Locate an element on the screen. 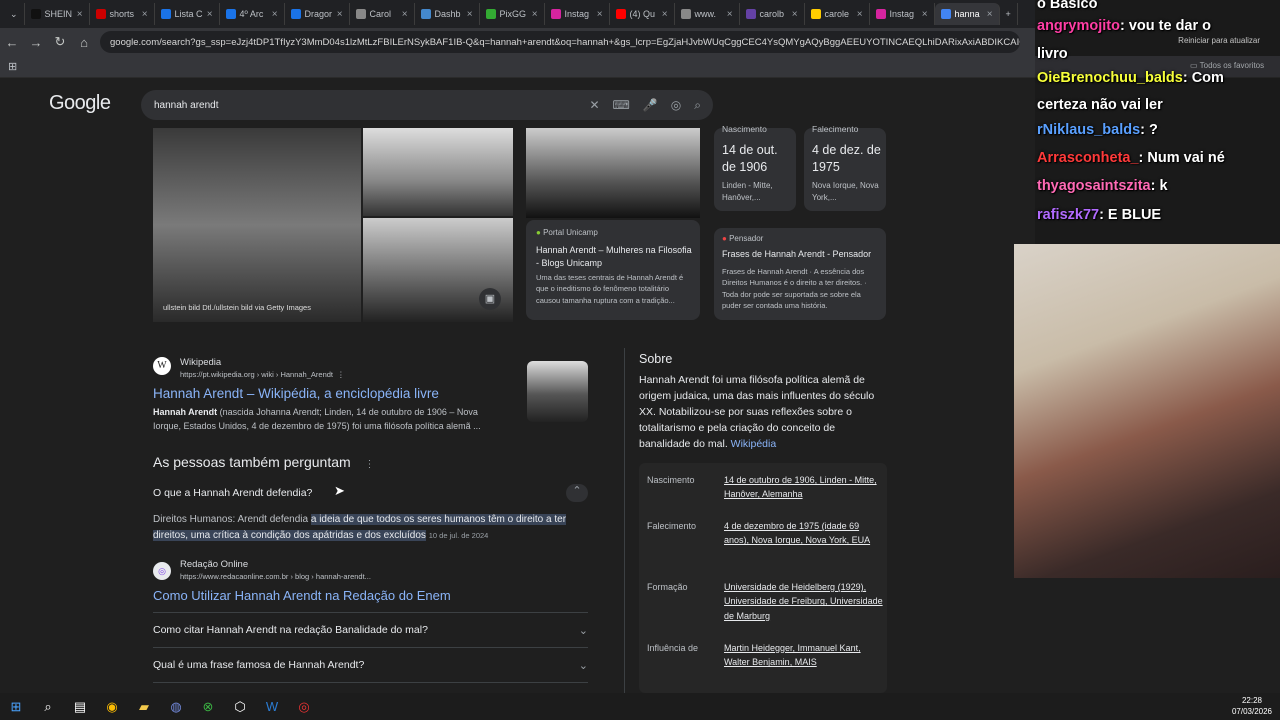 Image resolution: width=1280 pixels, height=720 pixels. about-heading: Sobre is located at coordinates (656, 359).